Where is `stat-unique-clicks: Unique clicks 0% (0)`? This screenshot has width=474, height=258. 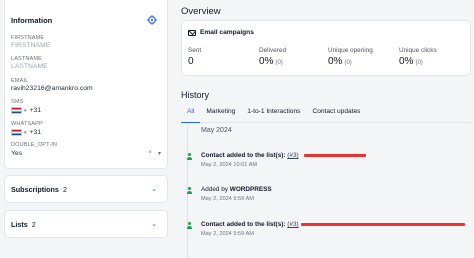
stat-unique-clicks: Unique clicks 0% (0) is located at coordinates (418, 57).